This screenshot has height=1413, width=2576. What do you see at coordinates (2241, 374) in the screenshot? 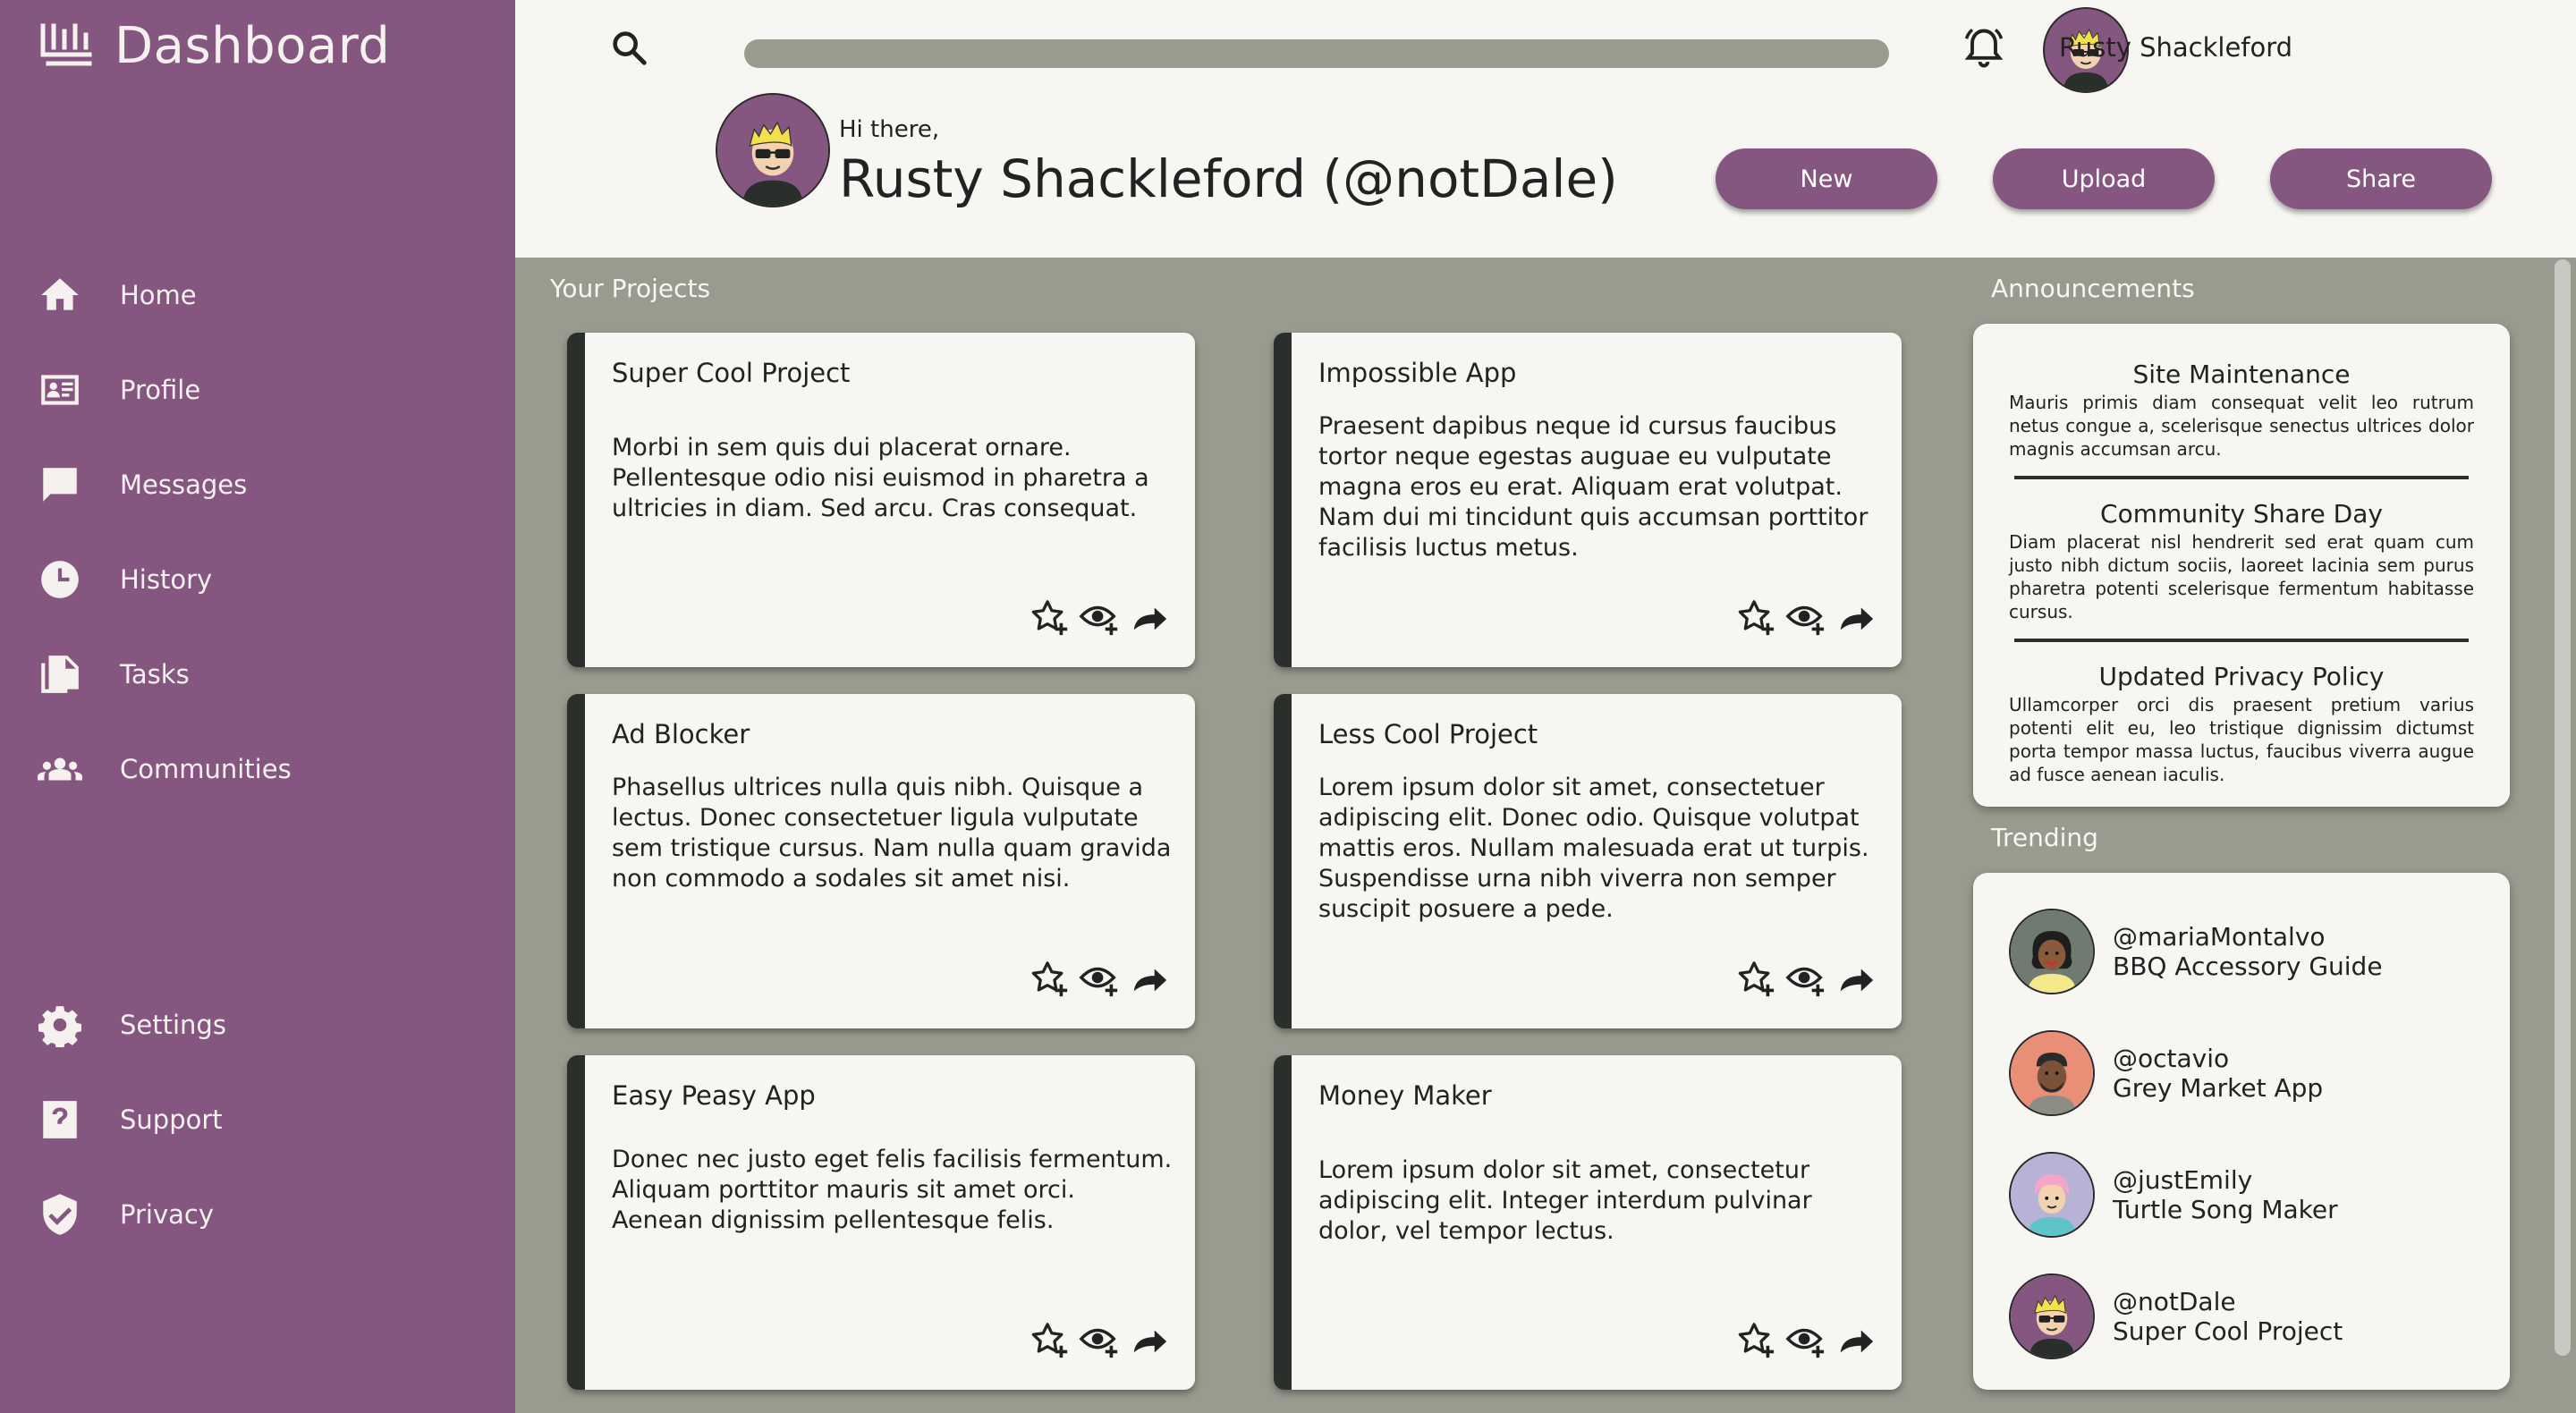
I see `announcement-title: Site Maintenance` at bounding box center [2241, 374].